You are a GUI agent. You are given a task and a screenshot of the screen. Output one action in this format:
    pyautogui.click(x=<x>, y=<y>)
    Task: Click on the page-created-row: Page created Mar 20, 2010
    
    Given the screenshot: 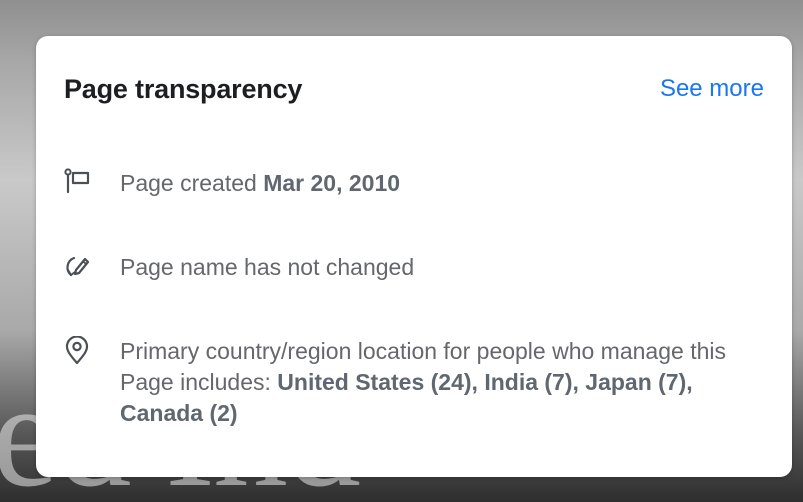 What is the action you would take?
    pyautogui.click(x=414, y=183)
    